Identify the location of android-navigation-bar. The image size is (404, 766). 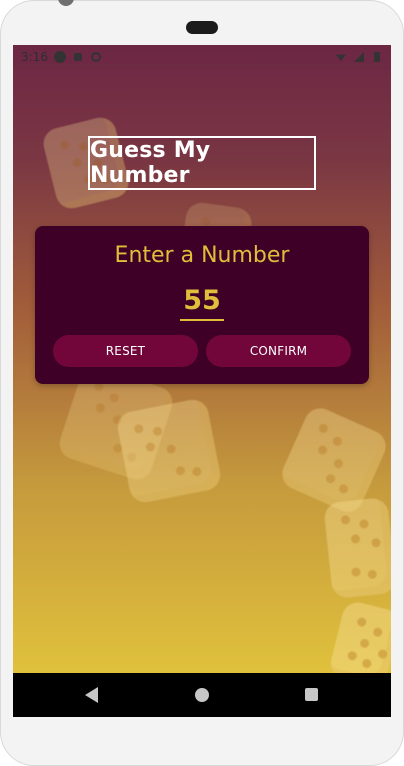
(202, 695).